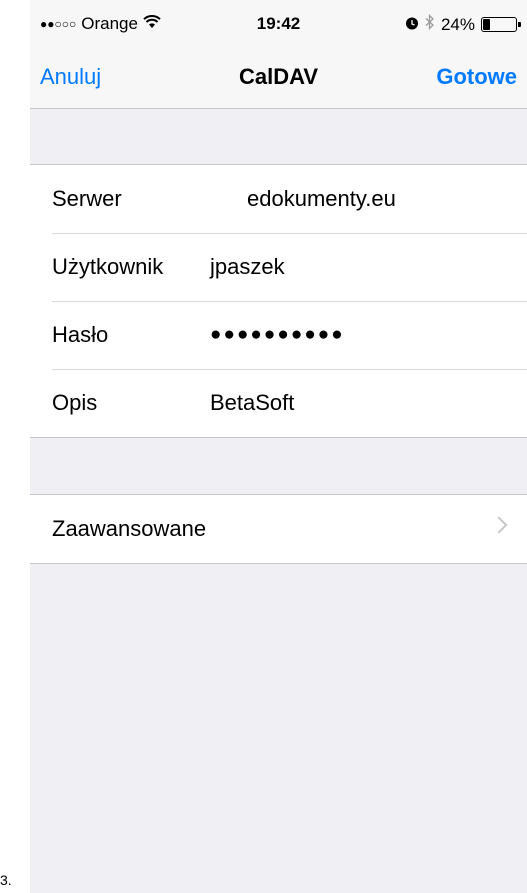 The width and height of the screenshot is (527, 893). I want to click on description-row: Opis BetaSoft, so click(278, 403).